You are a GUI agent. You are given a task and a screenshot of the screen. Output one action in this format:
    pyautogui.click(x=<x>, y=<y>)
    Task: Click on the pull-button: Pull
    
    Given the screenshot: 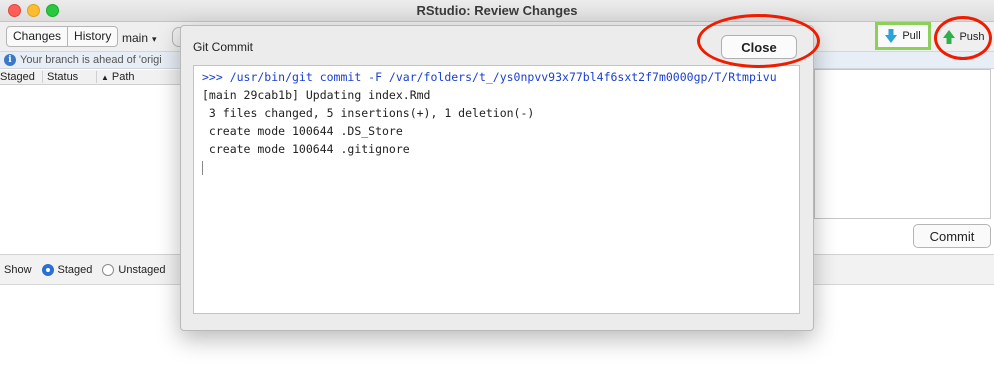 What is the action you would take?
    pyautogui.click(x=903, y=36)
    